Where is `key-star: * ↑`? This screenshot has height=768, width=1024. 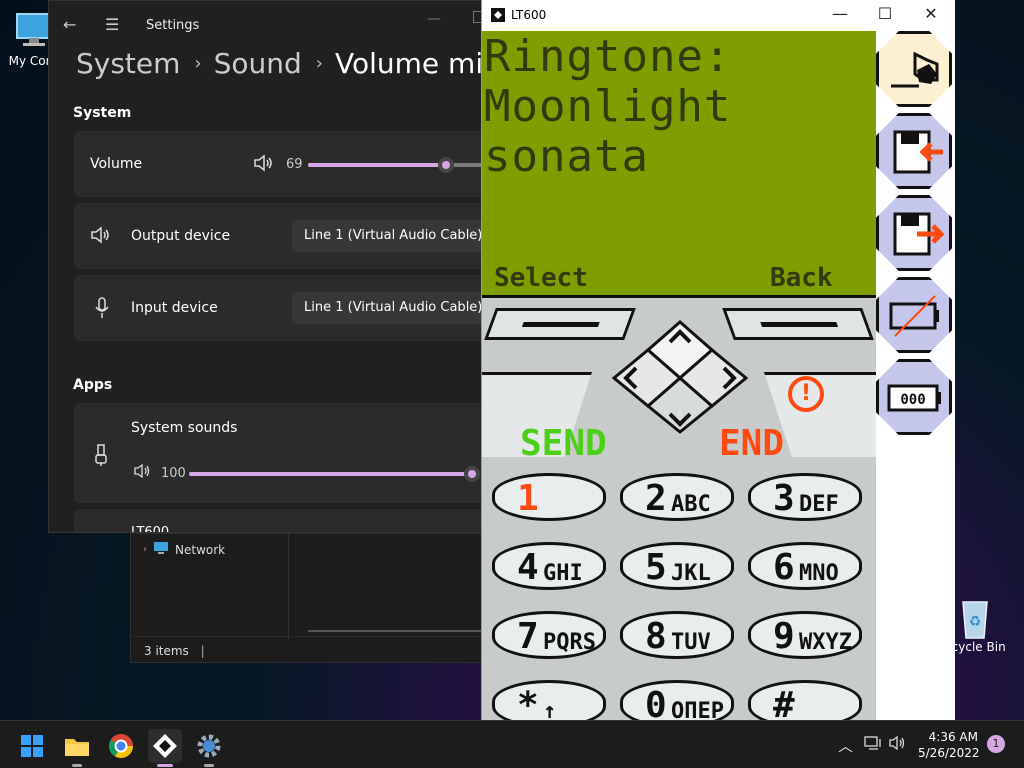
key-star: * ↑ is located at coordinates (549, 700).